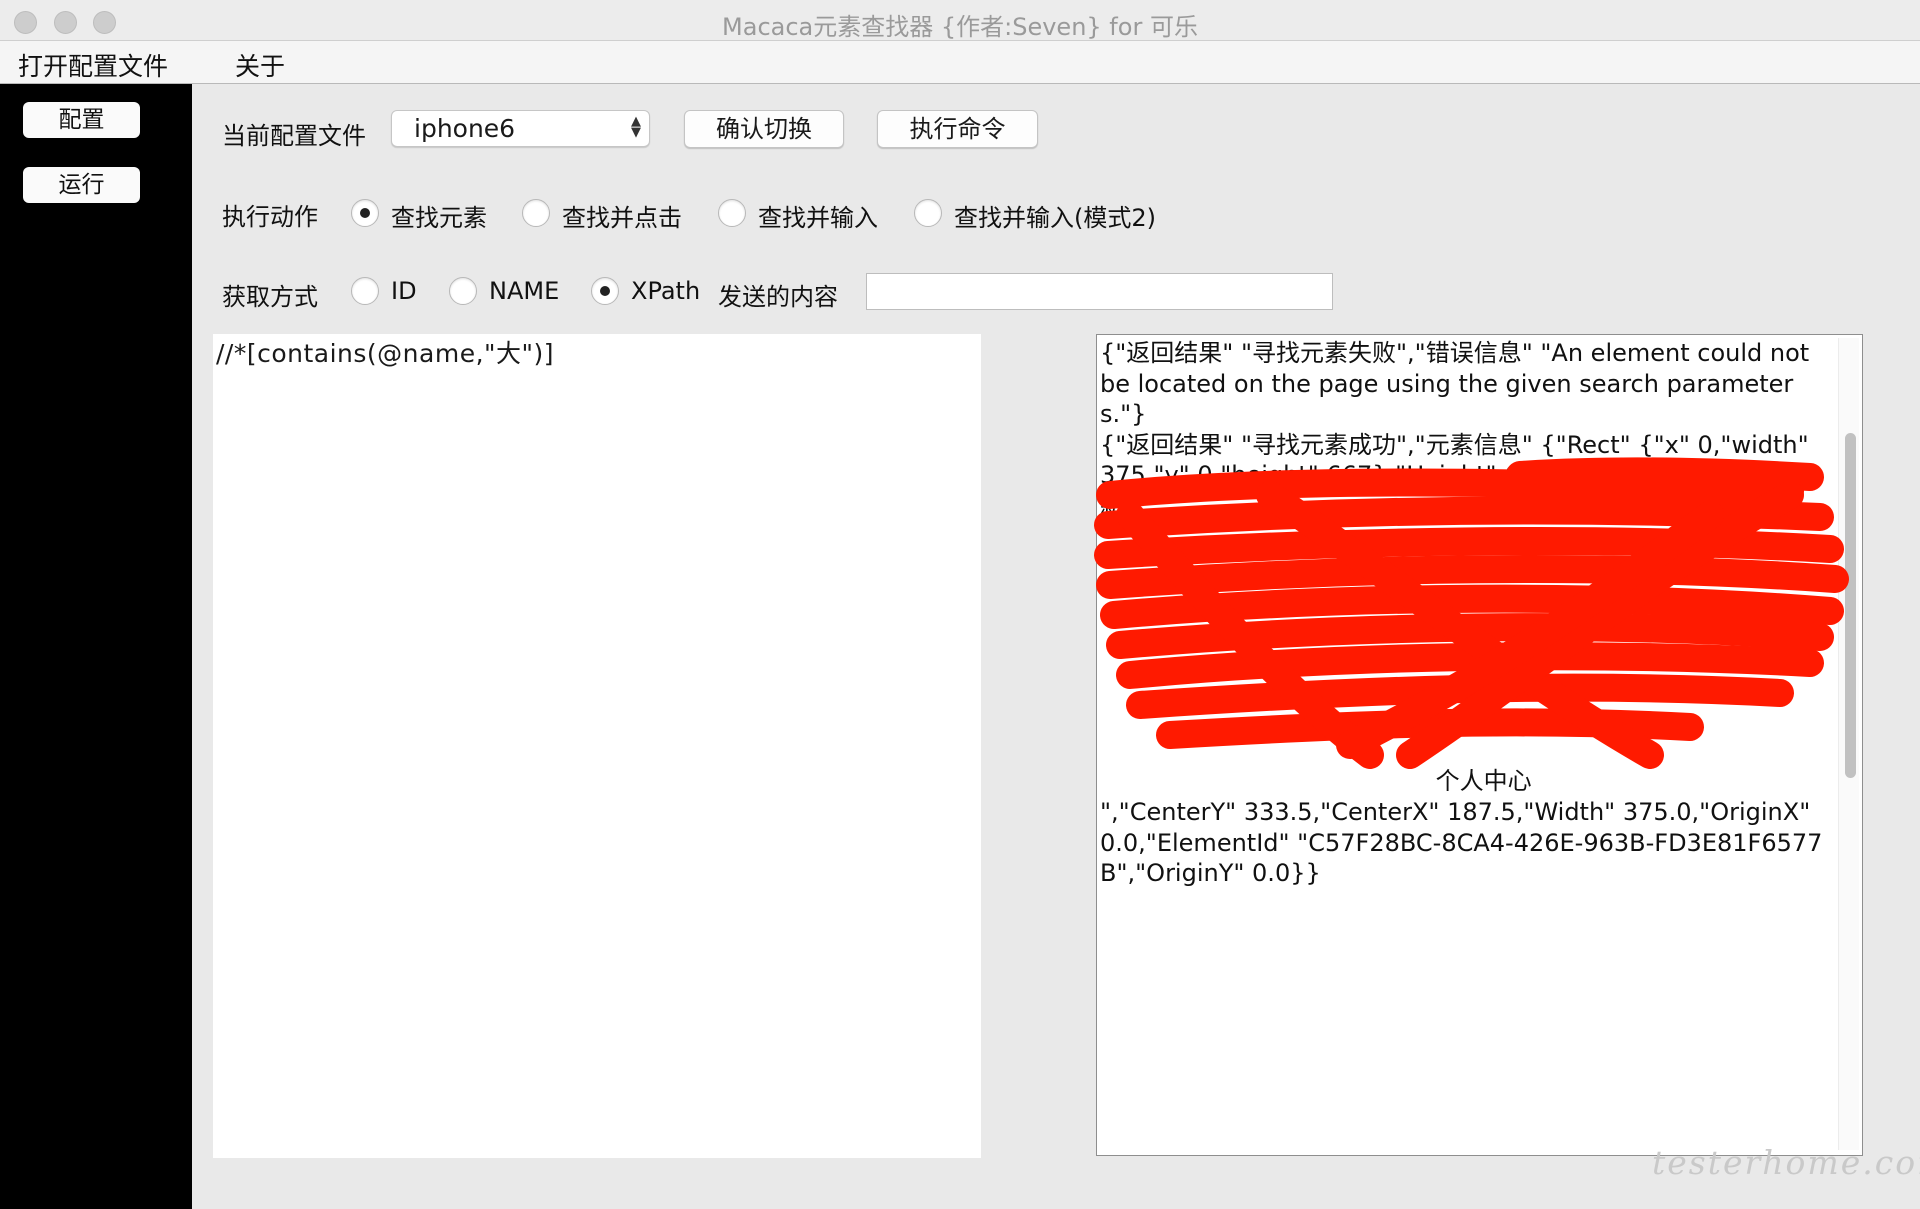 This screenshot has width=1920, height=1209. Describe the element at coordinates (439, 215) in the screenshot. I see `radio-find-element-label: 查找元素` at that location.